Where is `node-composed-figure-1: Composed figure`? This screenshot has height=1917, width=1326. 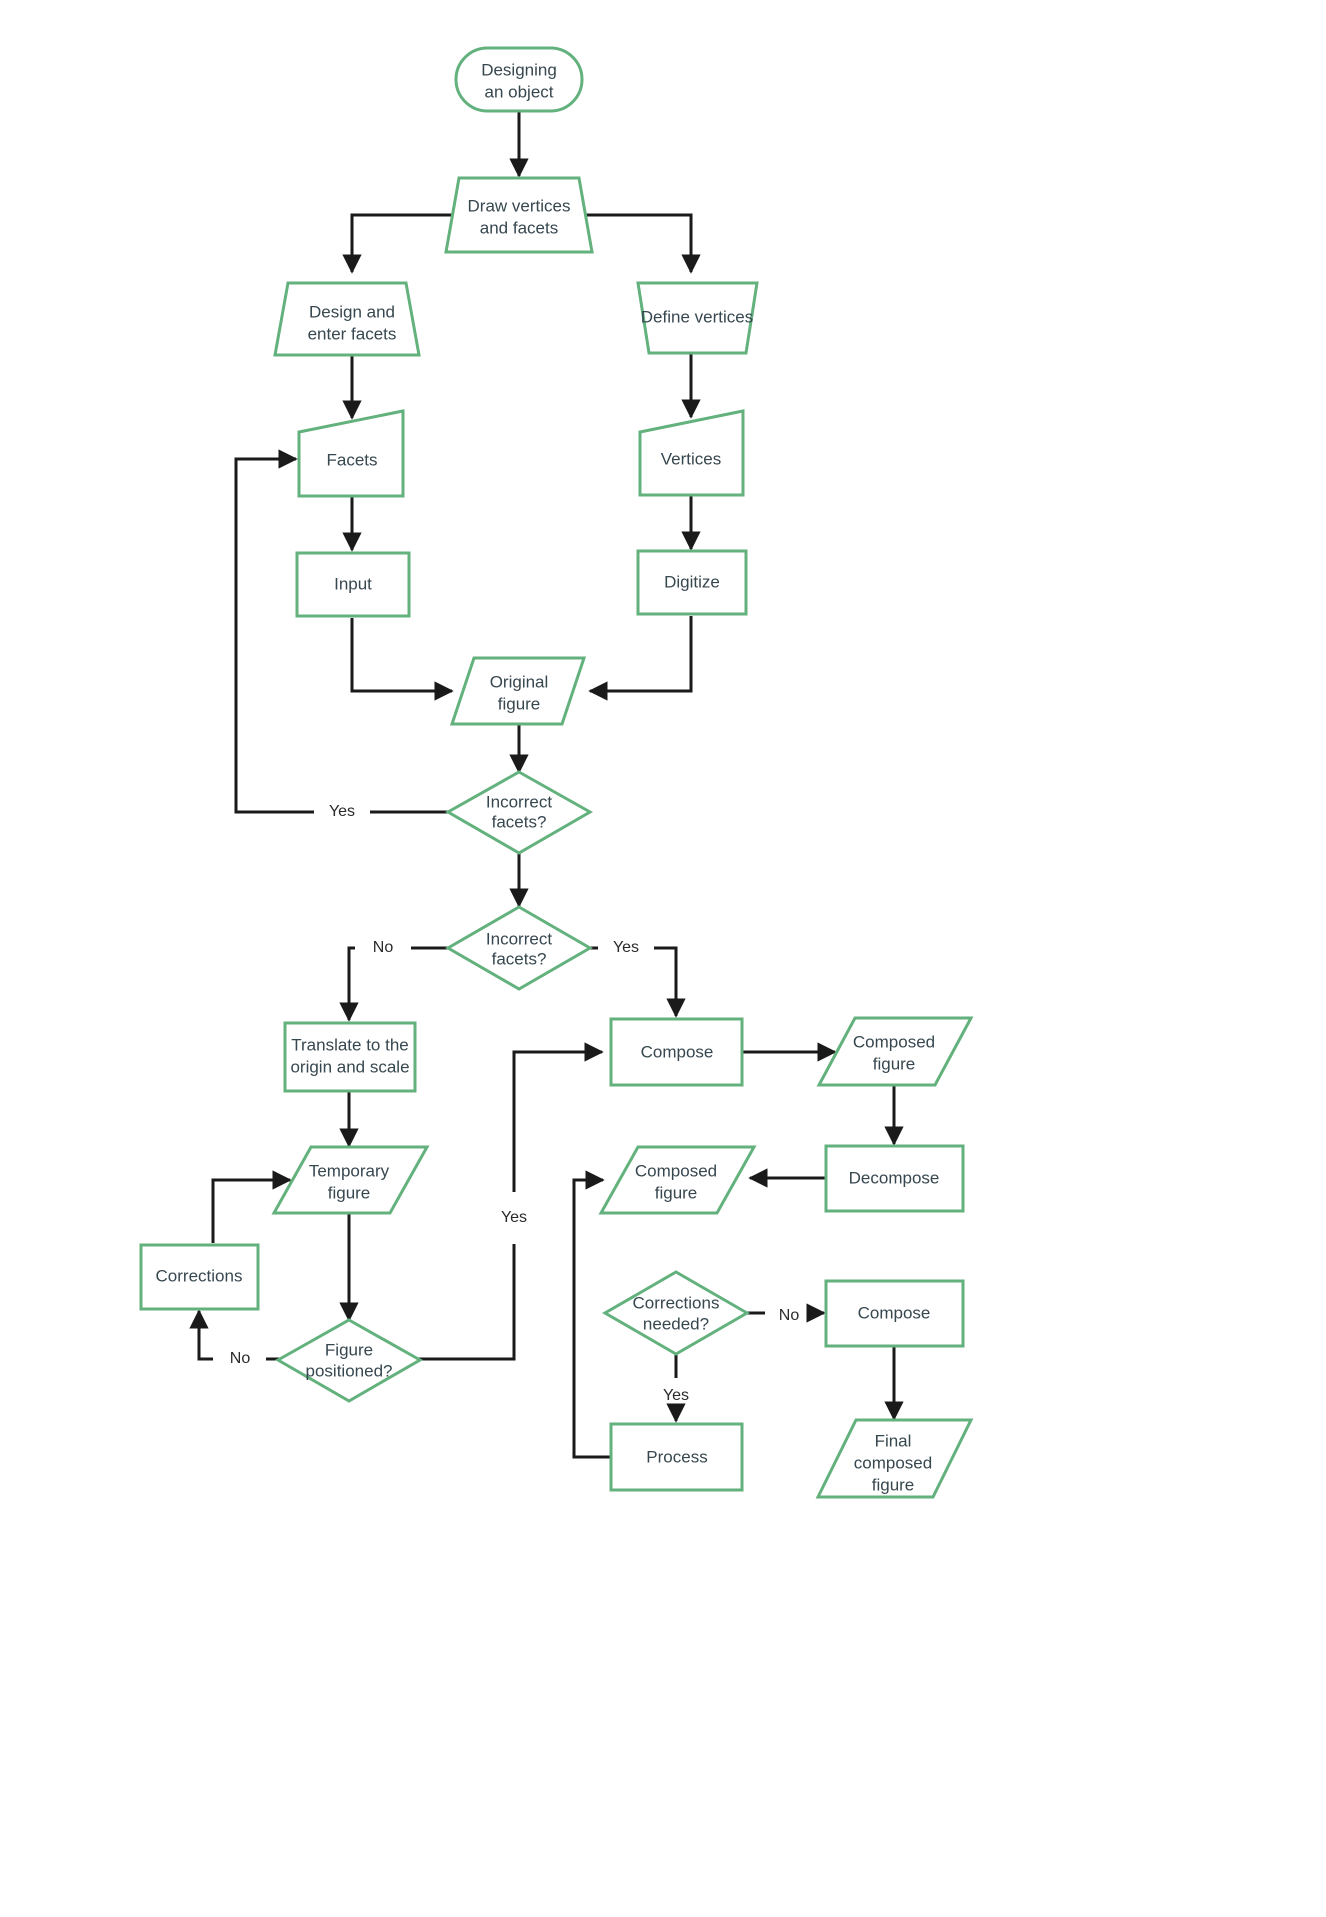 node-composed-figure-1: Composed figure is located at coordinates (895, 1051).